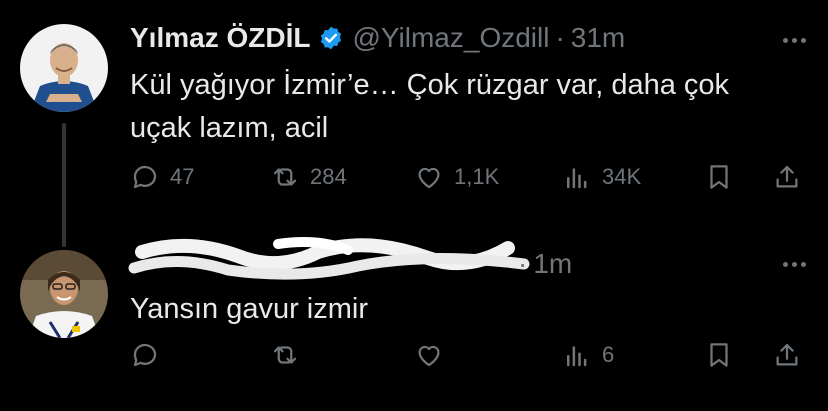 This screenshot has height=411, width=828. What do you see at coordinates (220, 38) in the screenshot?
I see `author-name: Yılmaz ÖZDİL` at bounding box center [220, 38].